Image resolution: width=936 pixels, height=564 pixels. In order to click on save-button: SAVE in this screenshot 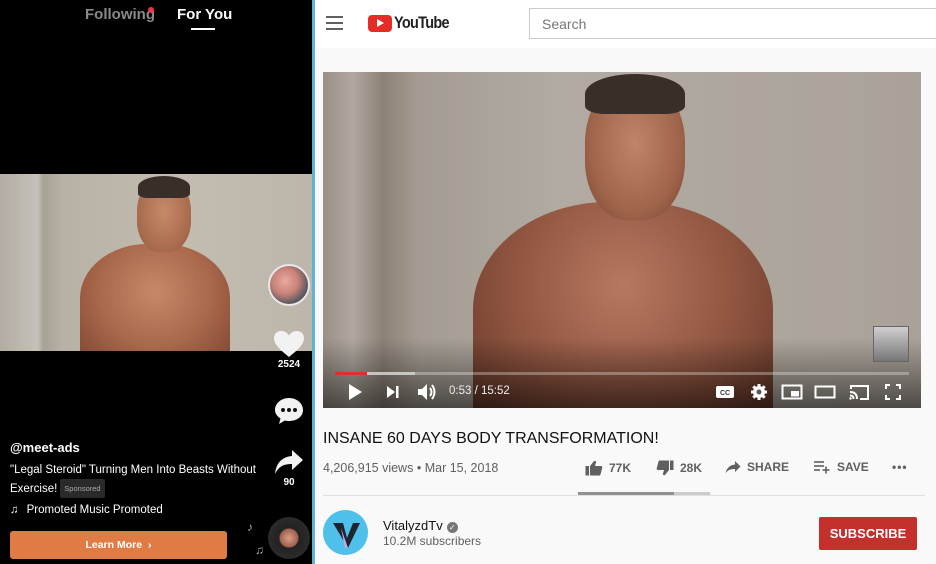, I will do `click(841, 467)`.